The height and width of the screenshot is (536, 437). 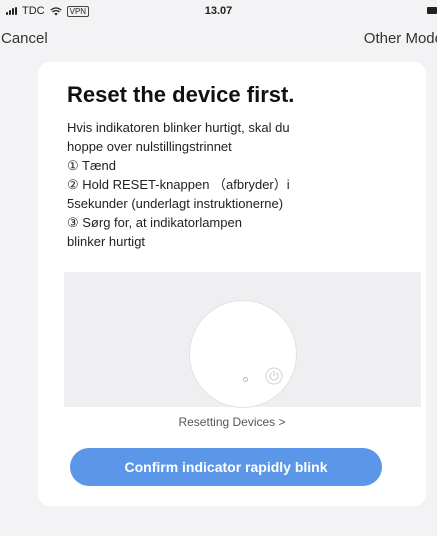 What do you see at coordinates (243, 354) in the screenshot?
I see `device-image` at bounding box center [243, 354].